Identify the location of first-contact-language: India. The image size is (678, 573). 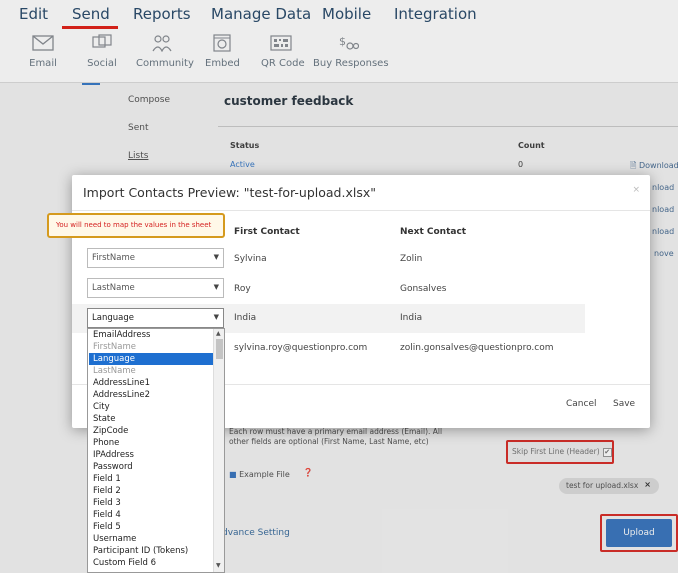
(245, 318).